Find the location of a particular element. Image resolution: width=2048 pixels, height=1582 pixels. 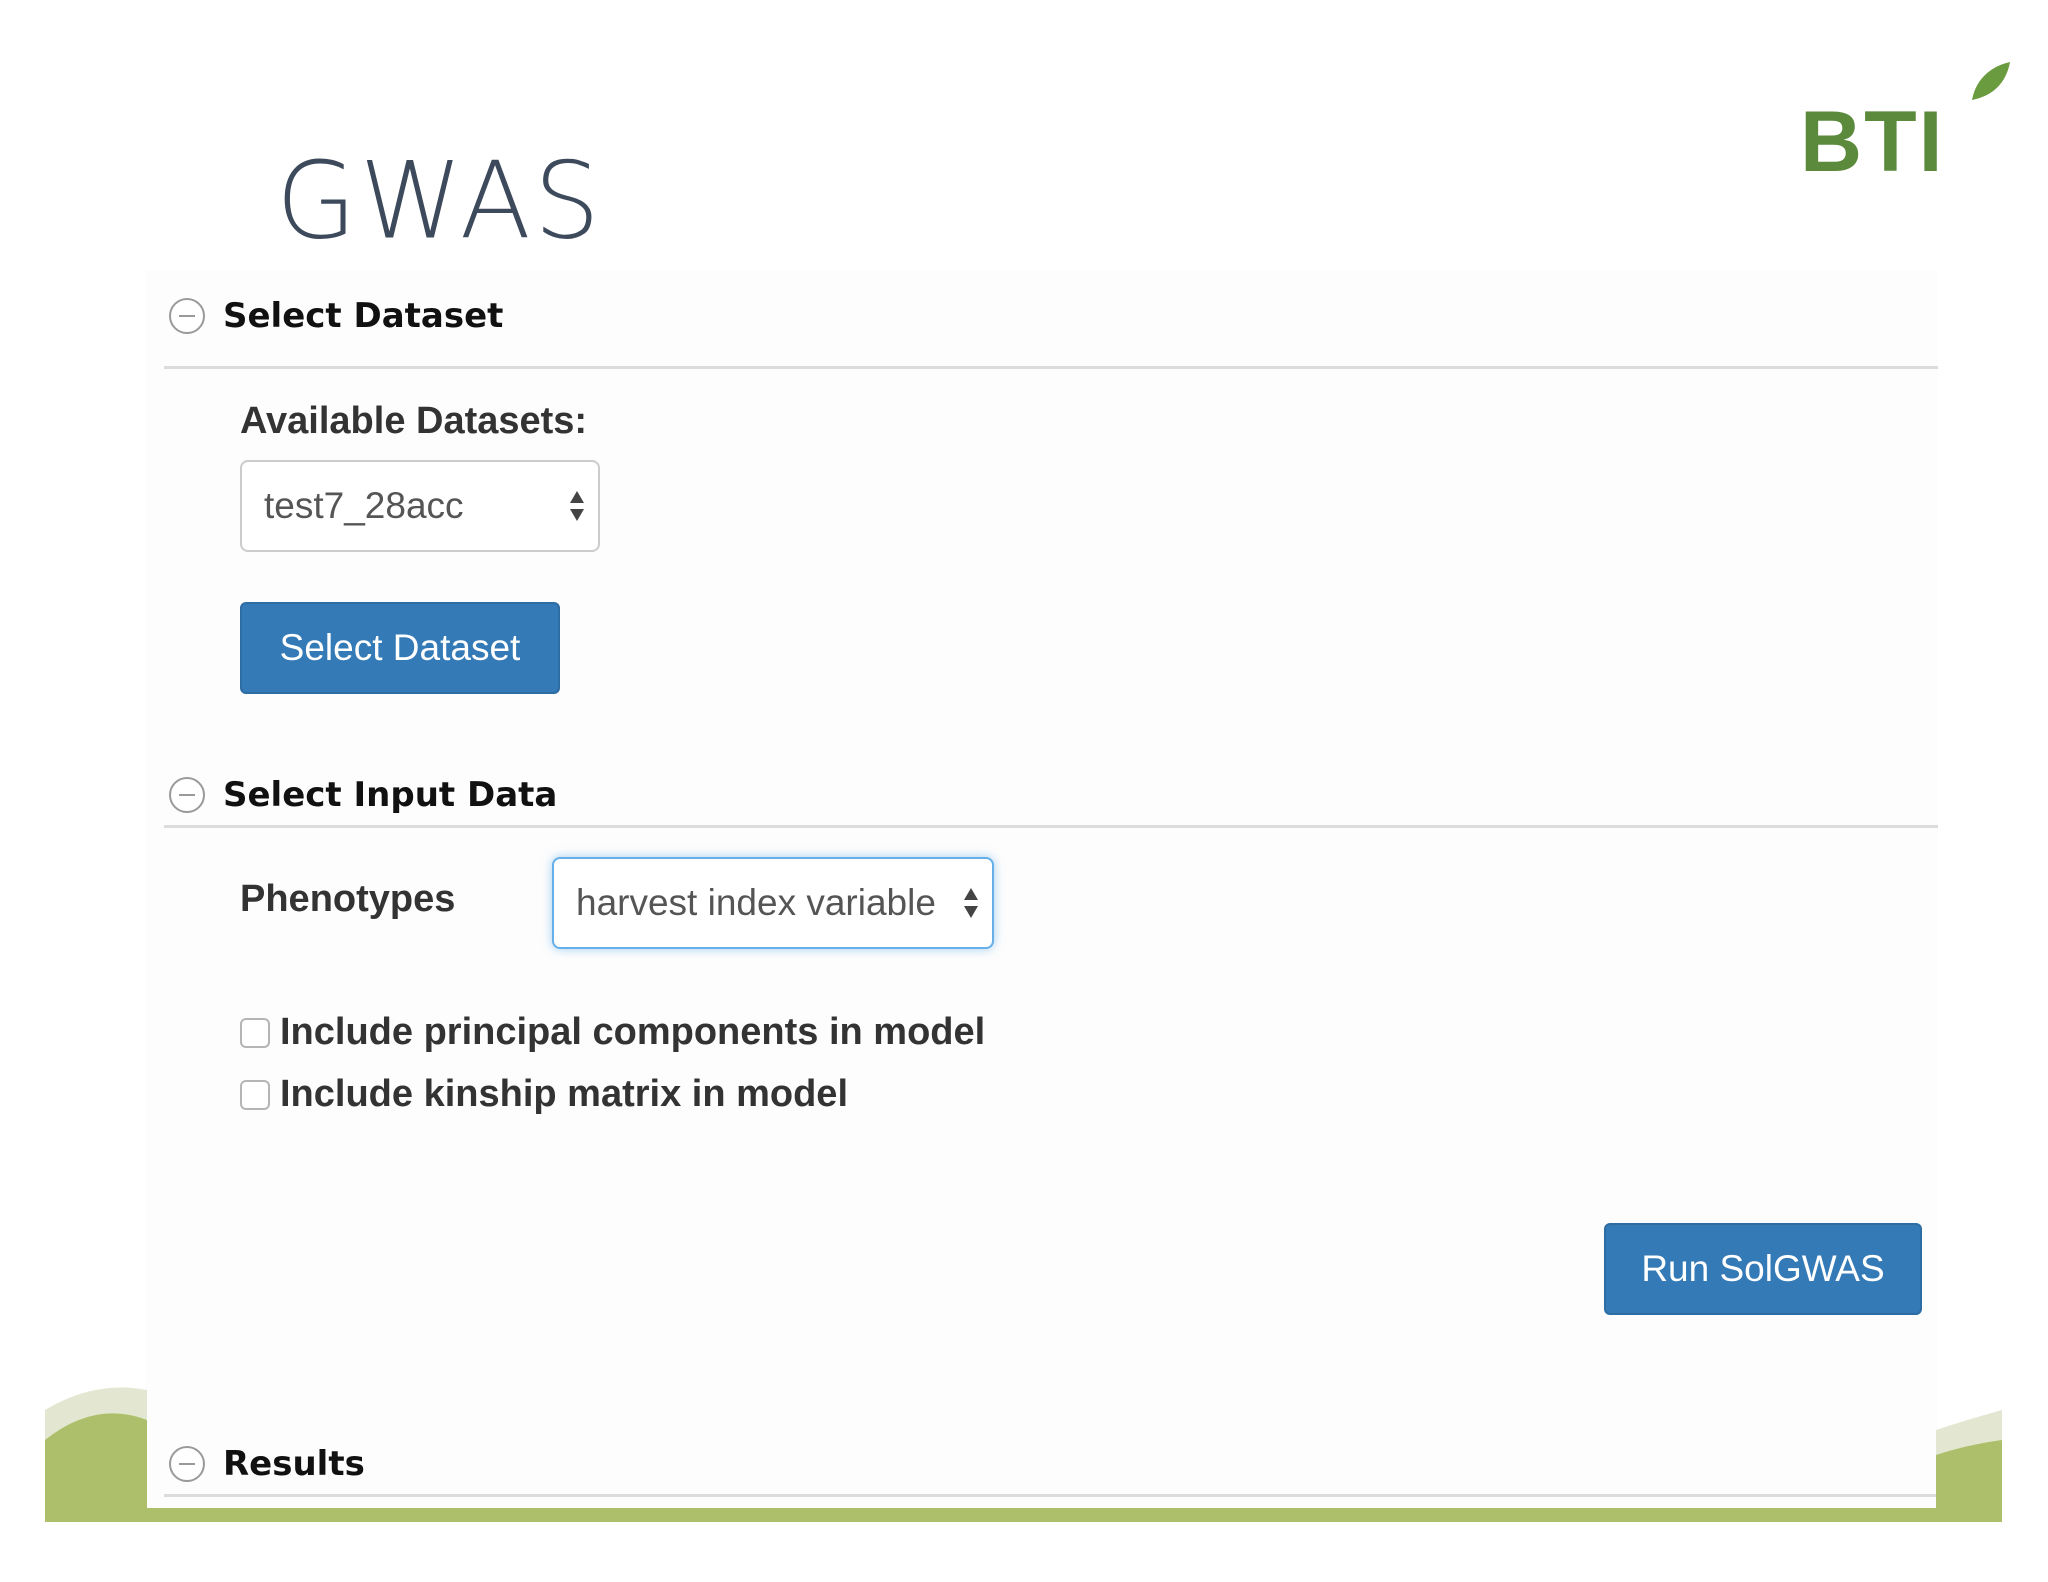

section-header-results: Results is located at coordinates (266, 1464).